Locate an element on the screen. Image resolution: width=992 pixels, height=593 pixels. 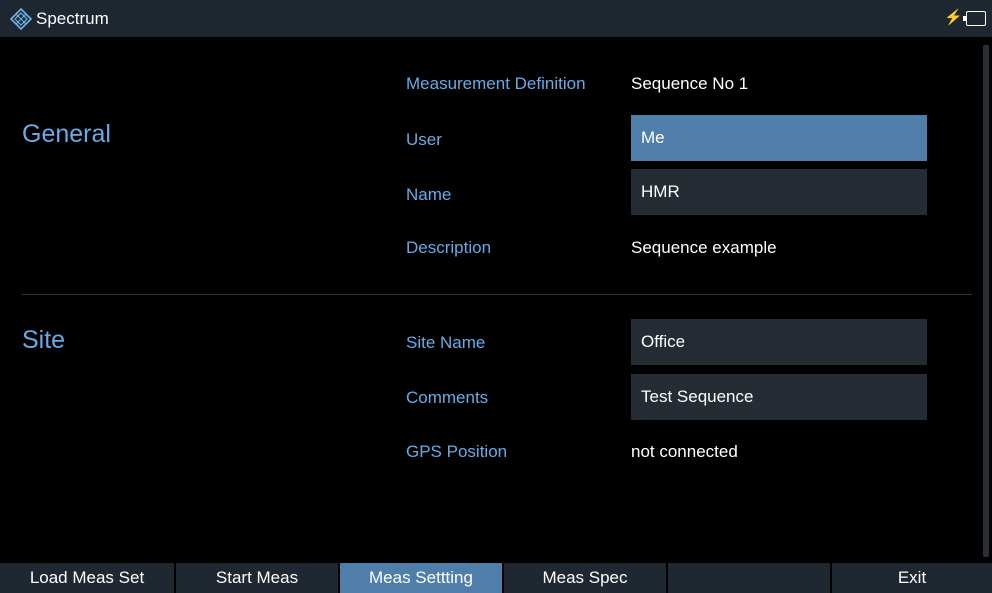
status-area: ⚡ is located at coordinates (965, 18).